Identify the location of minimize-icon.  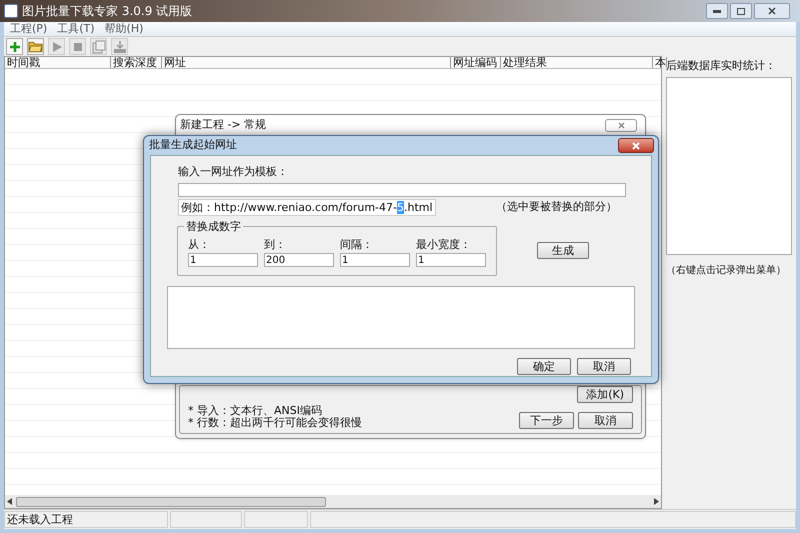
(717, 11).